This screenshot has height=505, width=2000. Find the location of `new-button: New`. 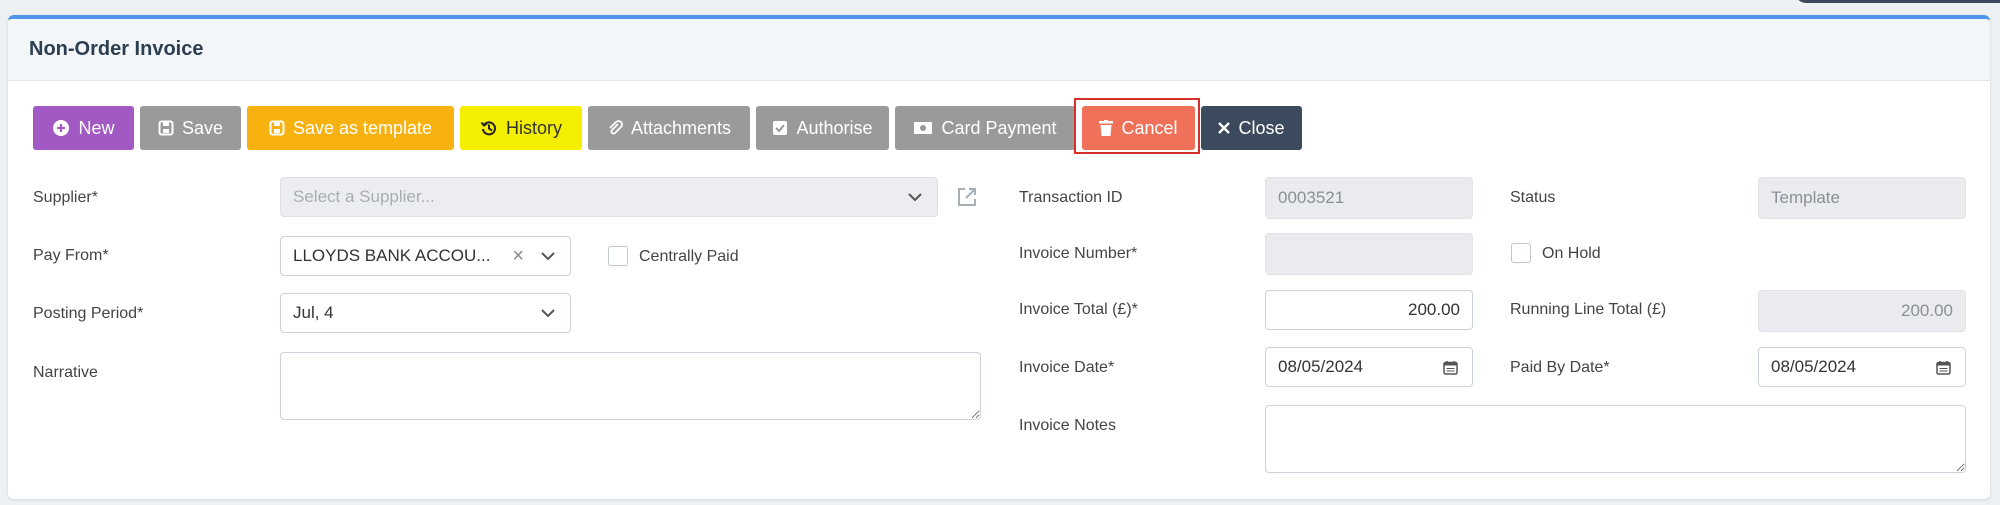

new-button: New is located at coordinates (83, 128).